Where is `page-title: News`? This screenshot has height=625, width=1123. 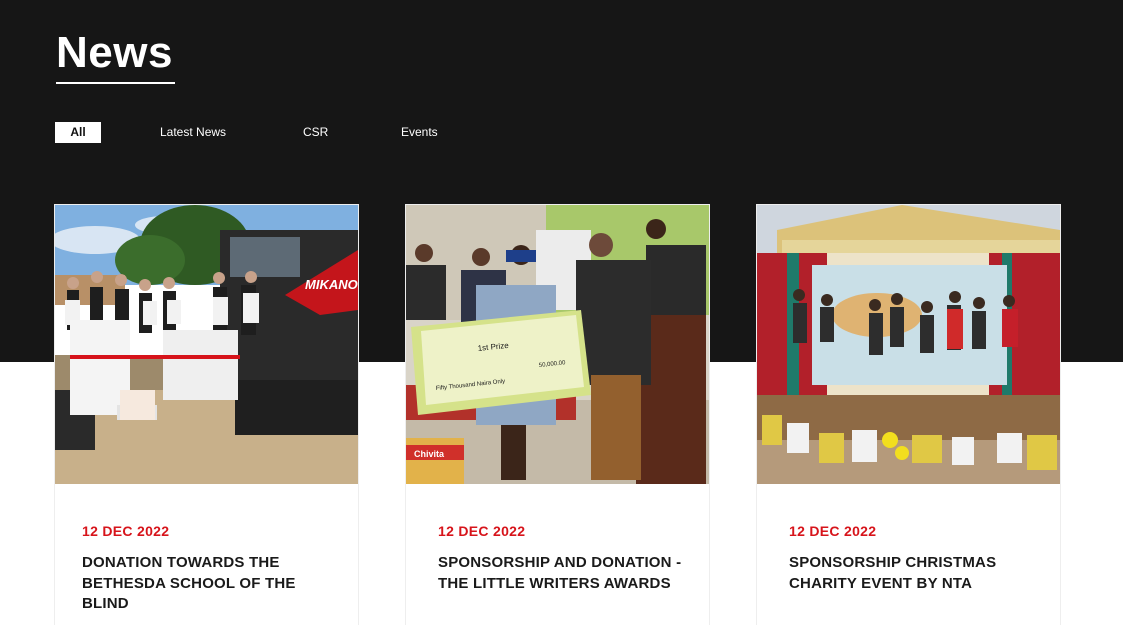
page-title: News is located at coordinates (114, 52).